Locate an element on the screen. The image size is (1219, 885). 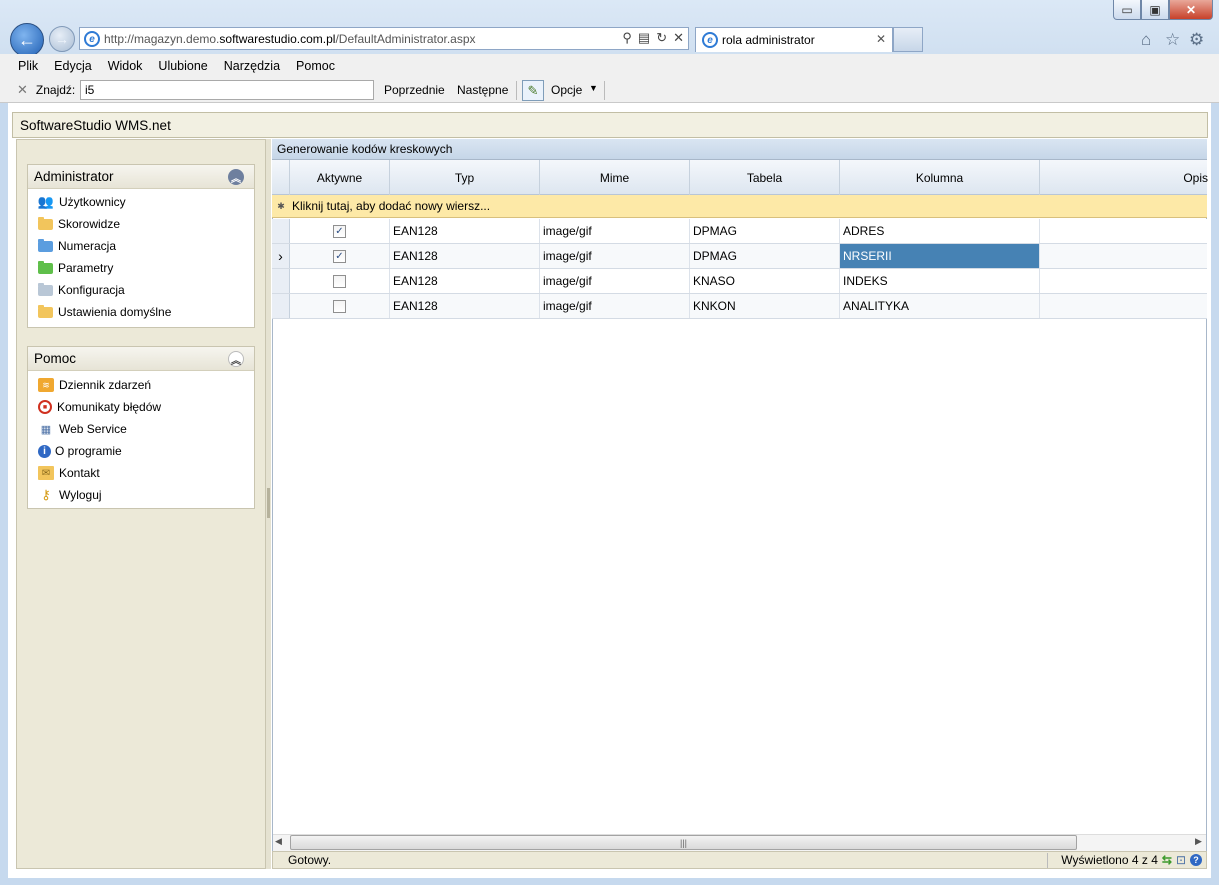
table-row: EAN128 image/gif KNASO INDEKS is located at coordinates (739, 281).